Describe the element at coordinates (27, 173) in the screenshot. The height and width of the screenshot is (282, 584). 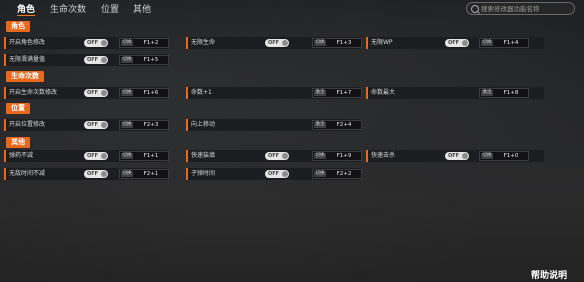
I see `cheat-label: 无敌时间不减` at that location.